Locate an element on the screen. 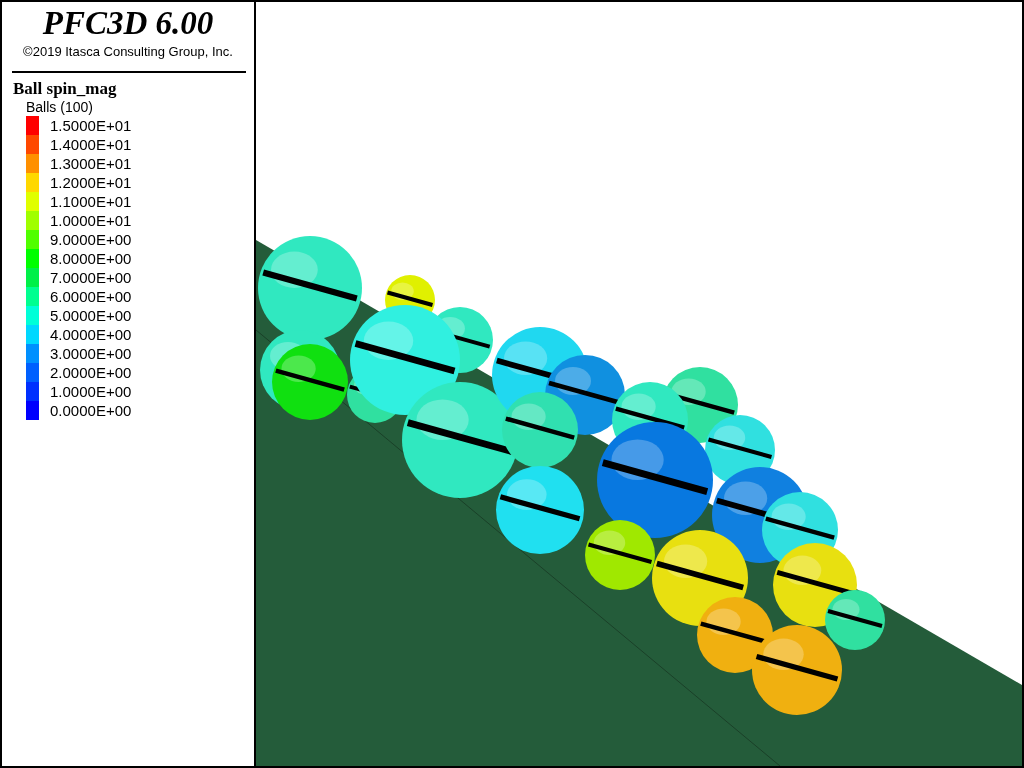 The width and height of the screenshot is (1024, 768). copyright-text: ©2019 Itasca Consulting Group, Inc. is located at coordinates (128, 51).